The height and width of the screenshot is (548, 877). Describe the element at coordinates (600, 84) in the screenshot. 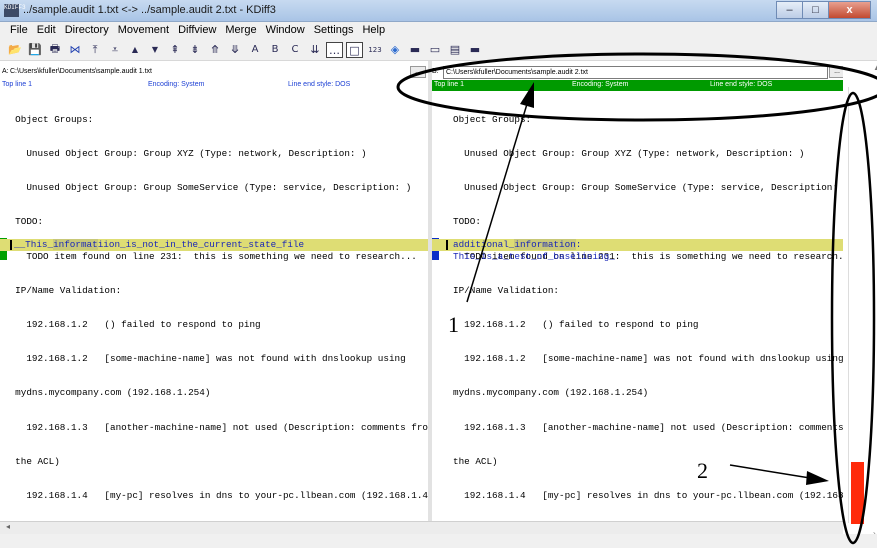

I see `pane-b-encoding: Encoding: System` at that location.